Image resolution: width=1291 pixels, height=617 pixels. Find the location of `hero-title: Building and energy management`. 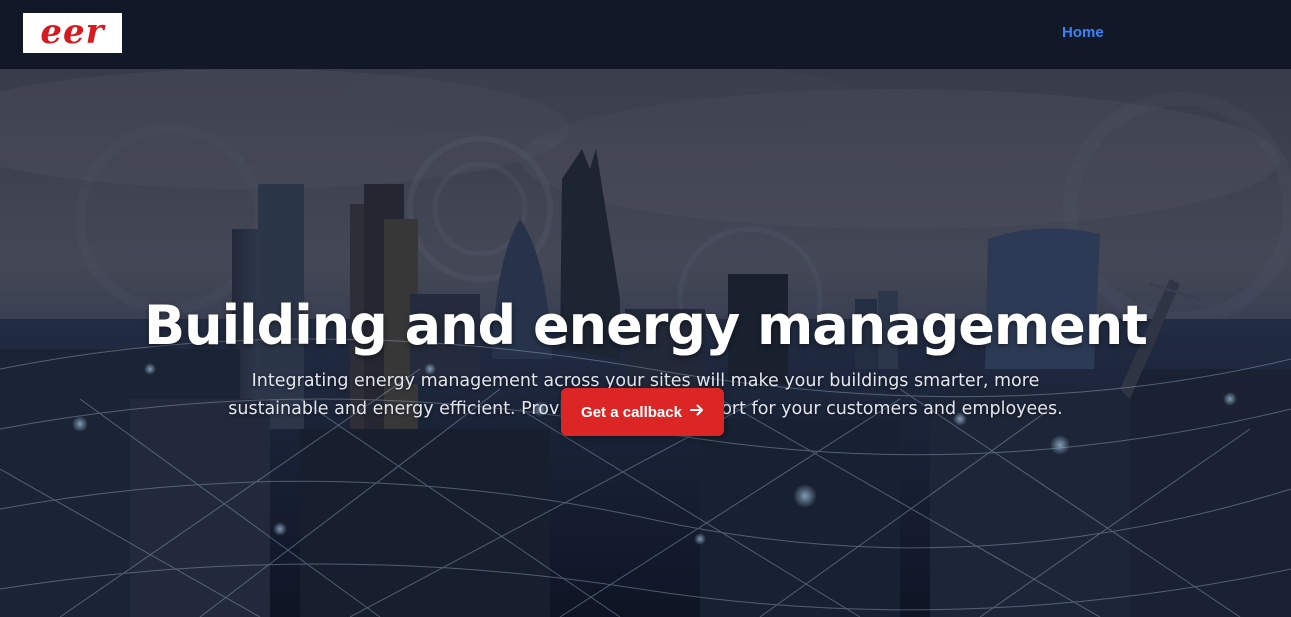

hero-title: Building and energy management is located at coordinates (645, 325).